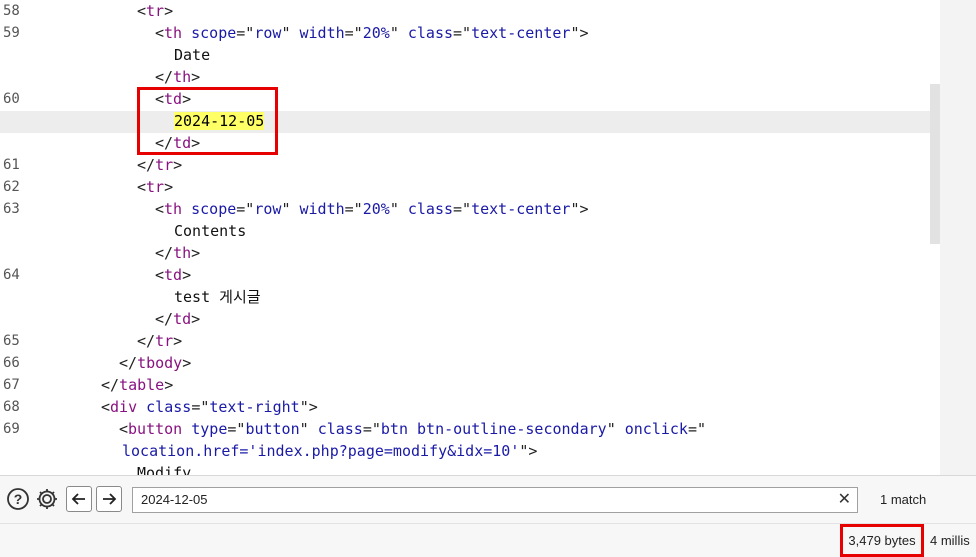 The image size is (976, 557). Describe the element at coordinates (470, 363) in the screenshot. I see `code-line: 66 </tbody>` at that location.